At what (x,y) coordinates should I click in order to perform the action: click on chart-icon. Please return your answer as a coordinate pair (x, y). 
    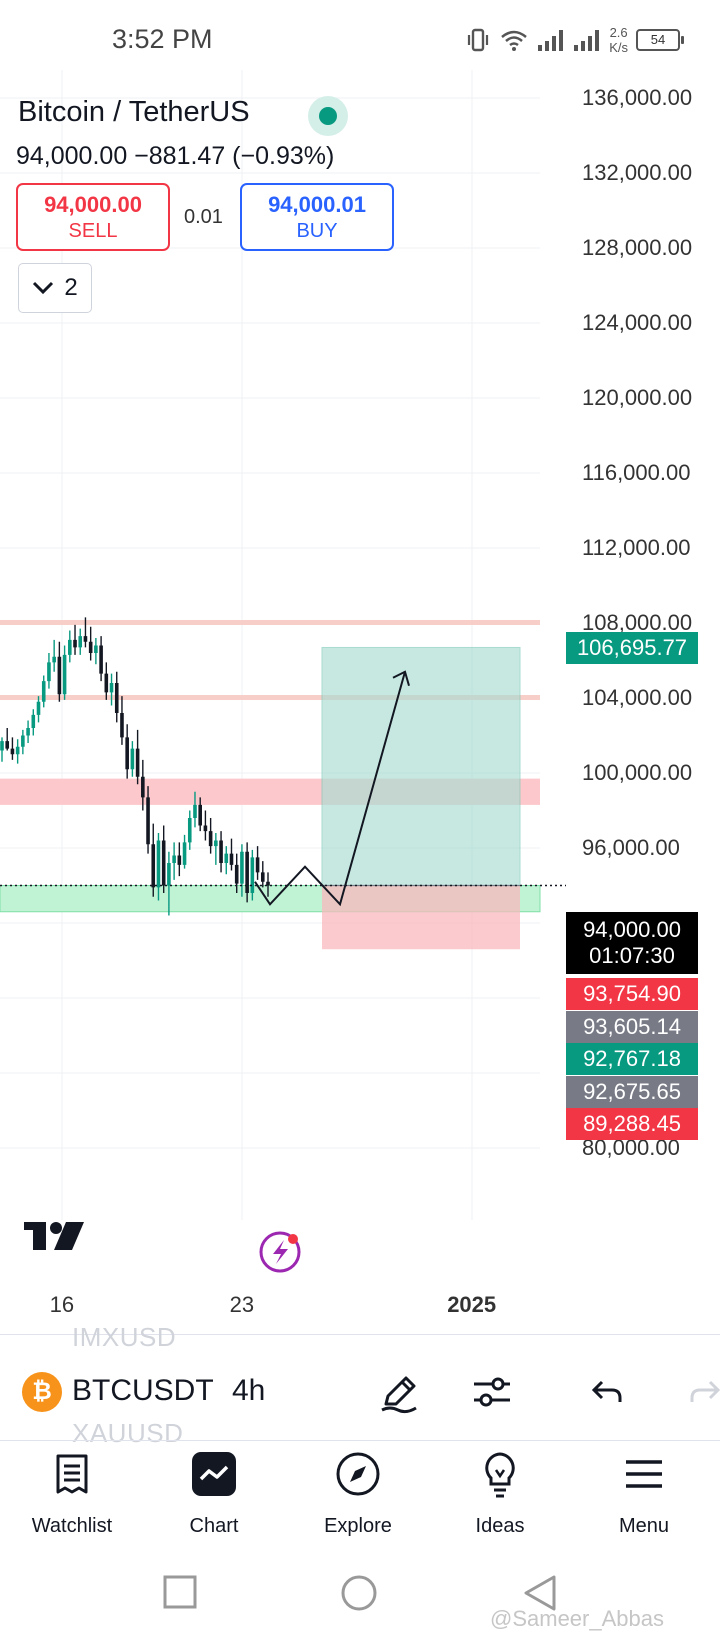
    Looking at the image, I should click on (214, 1474).